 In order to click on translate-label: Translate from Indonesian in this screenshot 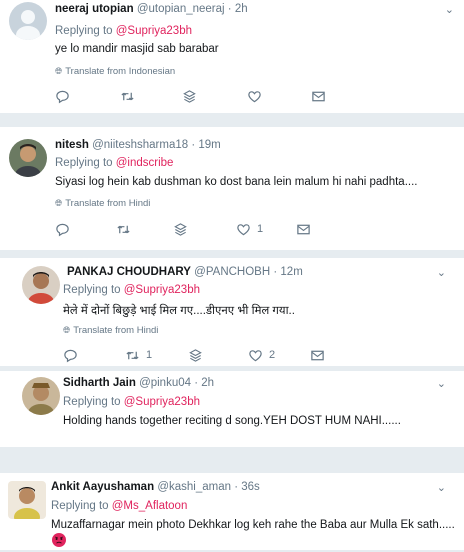, I will do `click(120, 71)`.